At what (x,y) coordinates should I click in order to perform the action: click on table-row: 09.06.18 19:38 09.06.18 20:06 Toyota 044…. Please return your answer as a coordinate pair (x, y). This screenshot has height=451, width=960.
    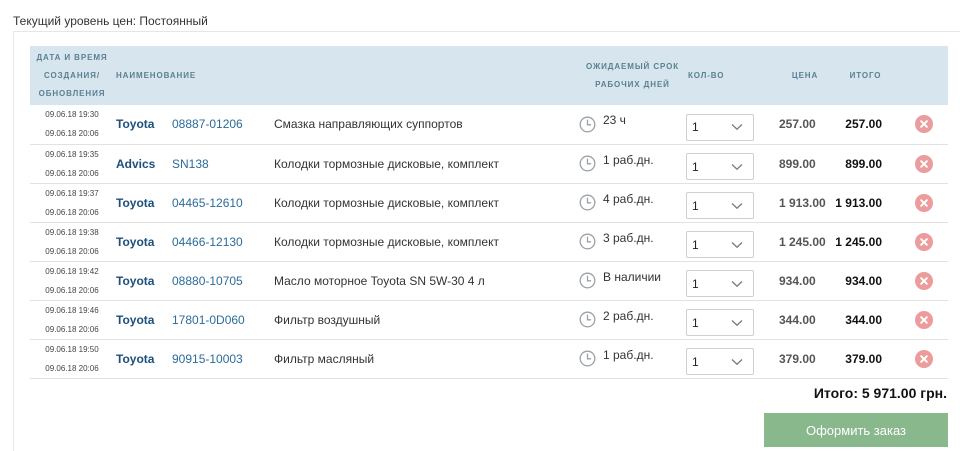
    Looking at the image, I should click on (489, 242).